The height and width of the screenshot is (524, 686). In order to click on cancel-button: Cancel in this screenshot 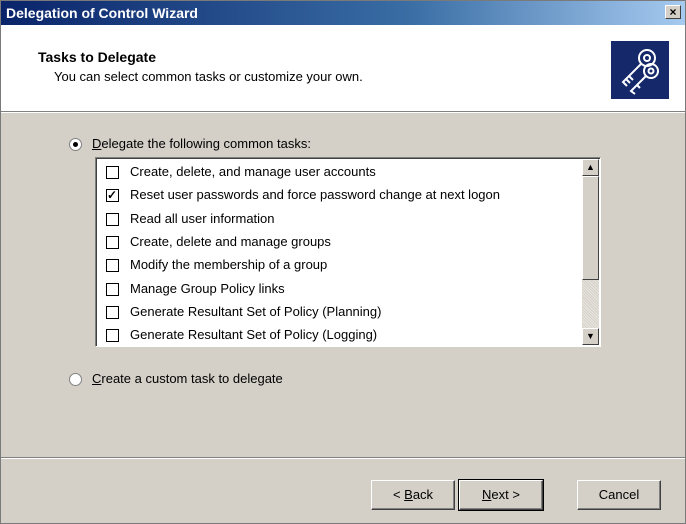, I will do `click(619, 495)`.